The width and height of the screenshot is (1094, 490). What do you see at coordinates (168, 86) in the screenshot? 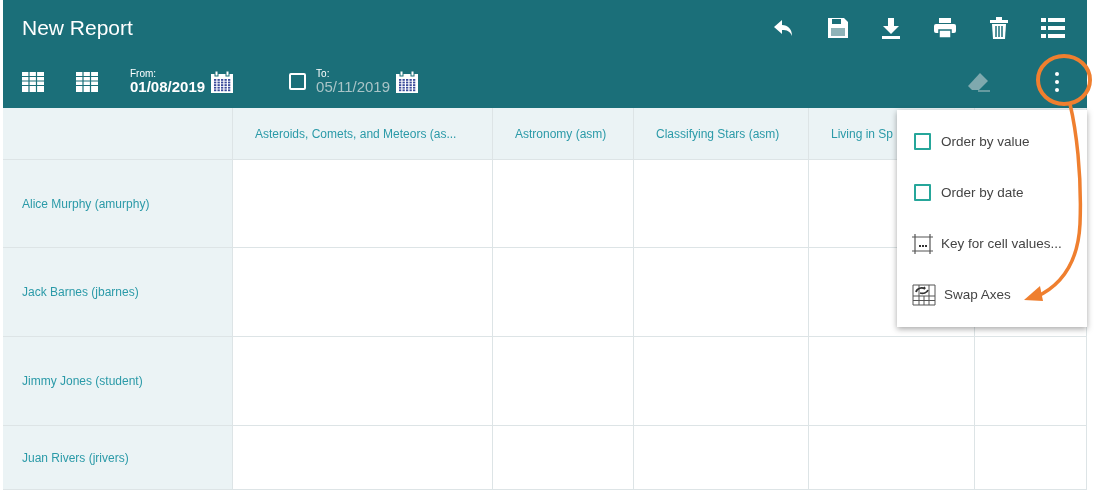
I see `from-date: 01/08/2019` at bounding box center [168, 86].